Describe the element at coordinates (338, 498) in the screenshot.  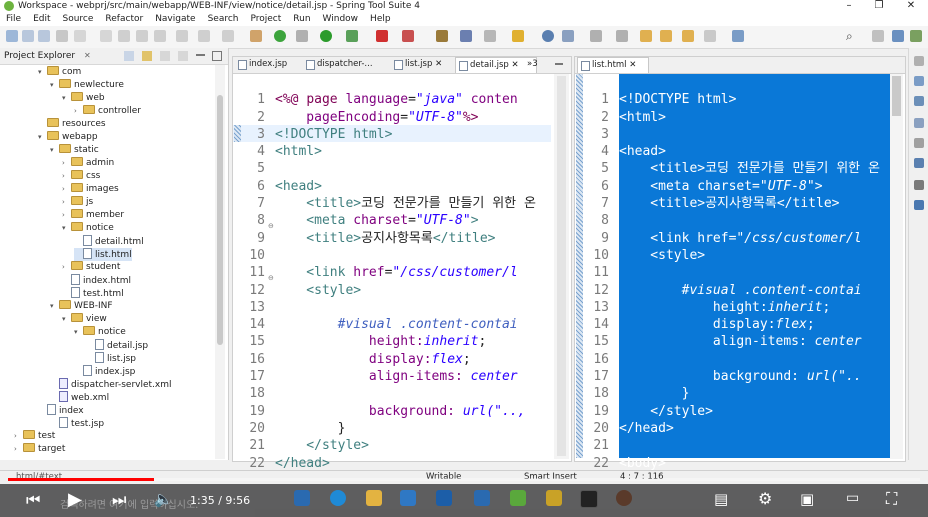
I see `taskbar-edge-icon` at that location.